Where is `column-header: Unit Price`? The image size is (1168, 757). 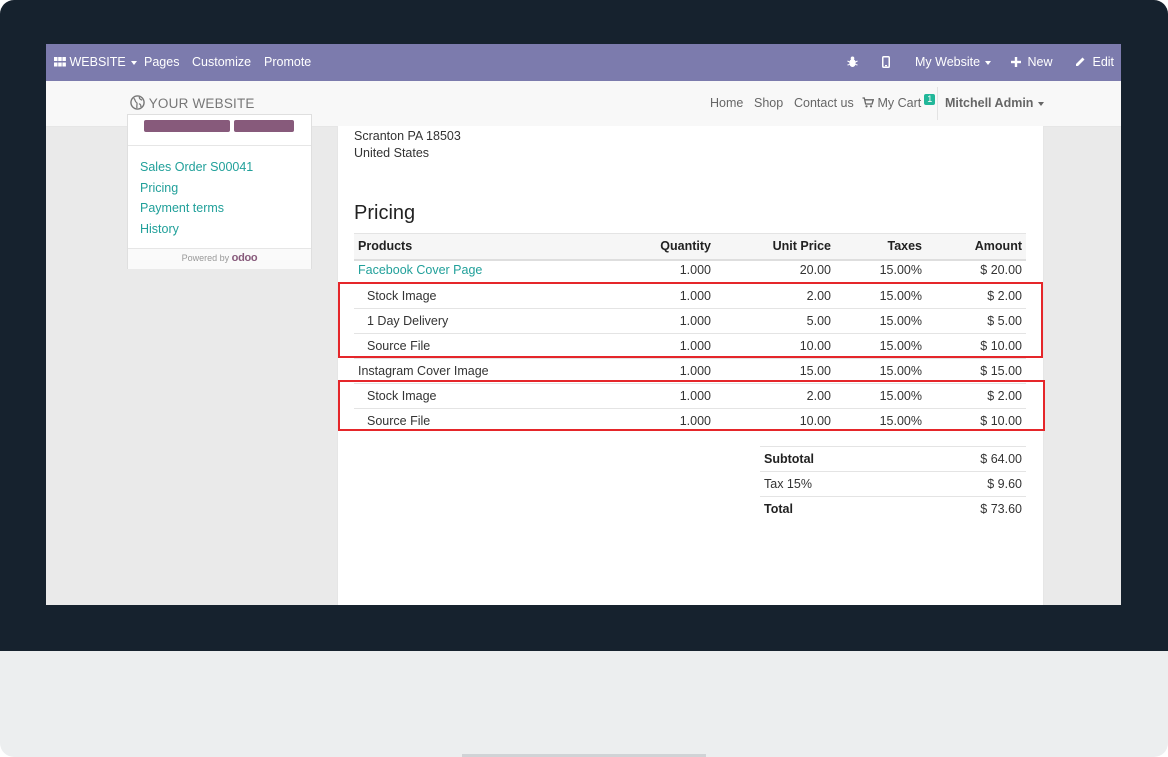
column-header: Unit Price is located at coordinates (801, 246).